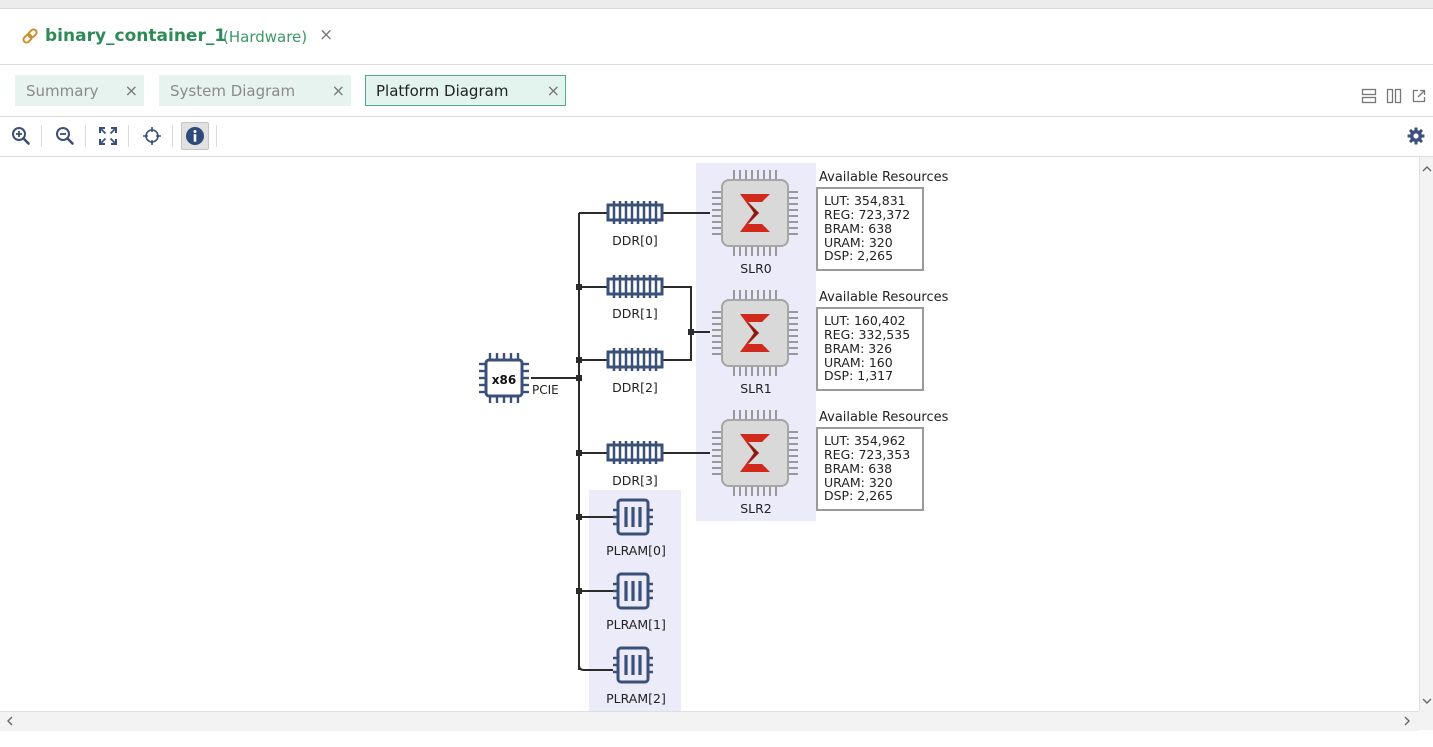  Describe the element at coordinates (858, 375) in the screenshot. I see `resource-dsp: DSP: 1,317` at that location.